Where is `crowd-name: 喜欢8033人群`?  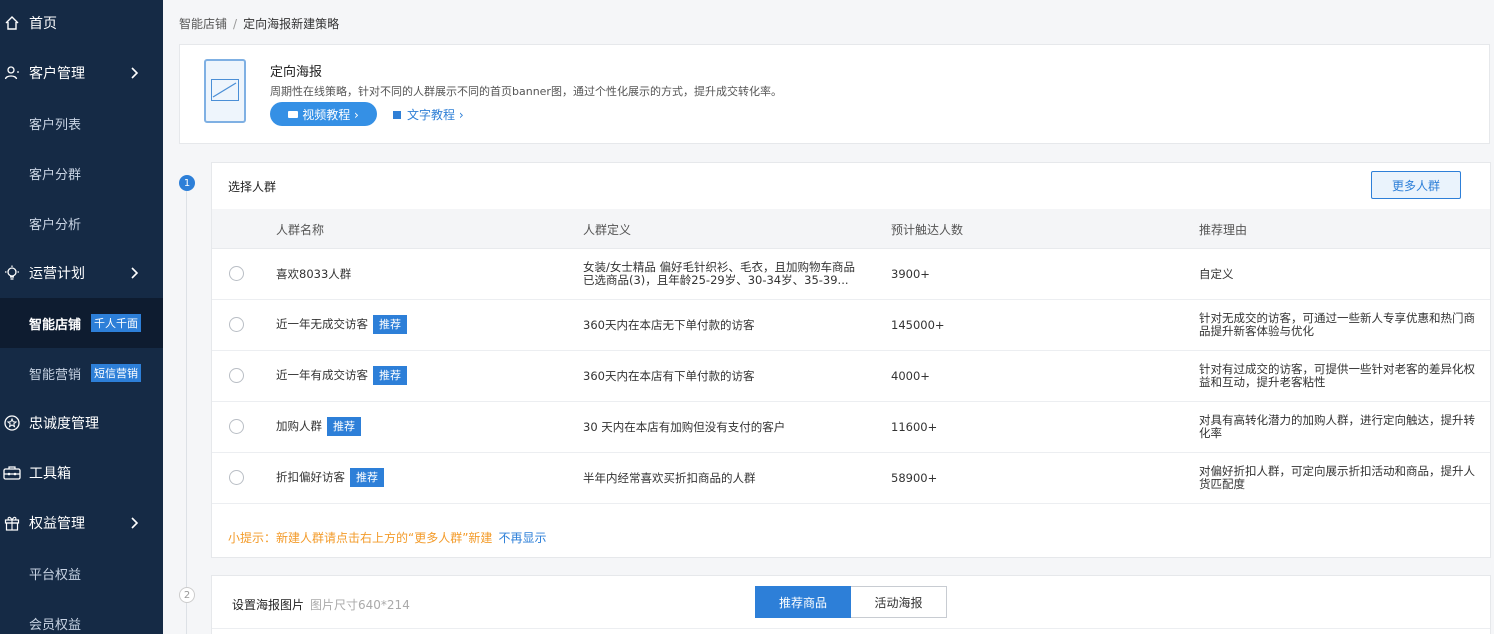 crowd-name: 喜欢8033人群 is located at coordinates (314, 274).